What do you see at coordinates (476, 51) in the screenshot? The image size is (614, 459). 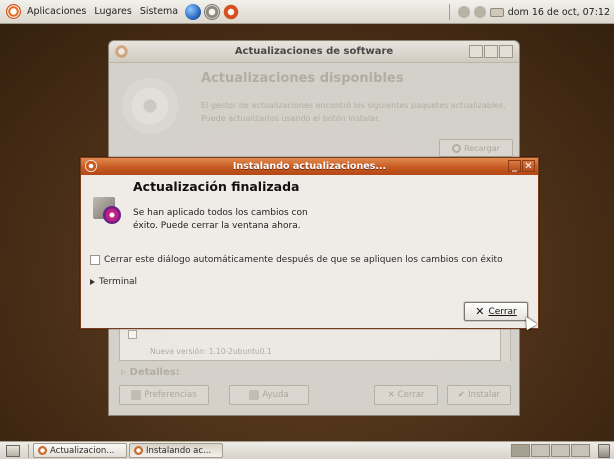 I see `minimize-button` at bounding box center [476, 51].